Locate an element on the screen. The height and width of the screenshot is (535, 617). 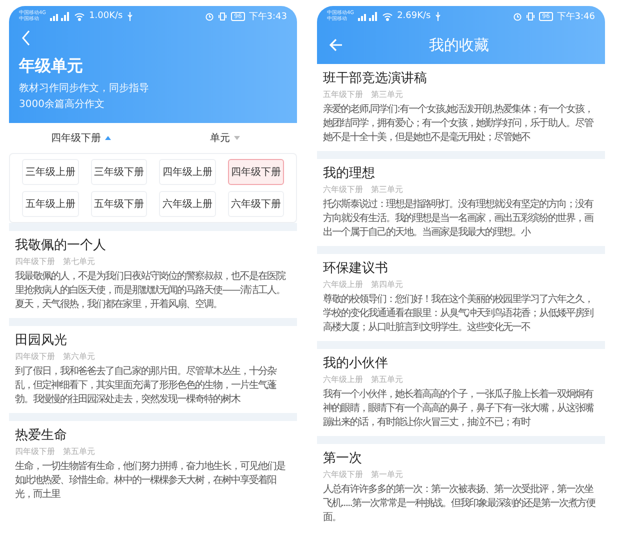
header-subtitle: 3000余篇高分作文 is located at coordinates (62, 105).